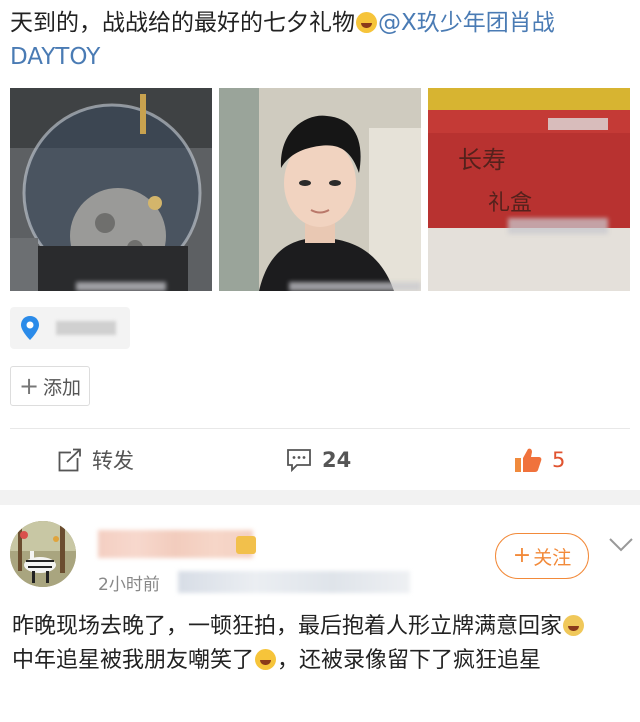 This screenshot has width=640, height=722. I want to click on comment-line-2-end: ，还被录像留下了疯狂追星, so click(409, 660).